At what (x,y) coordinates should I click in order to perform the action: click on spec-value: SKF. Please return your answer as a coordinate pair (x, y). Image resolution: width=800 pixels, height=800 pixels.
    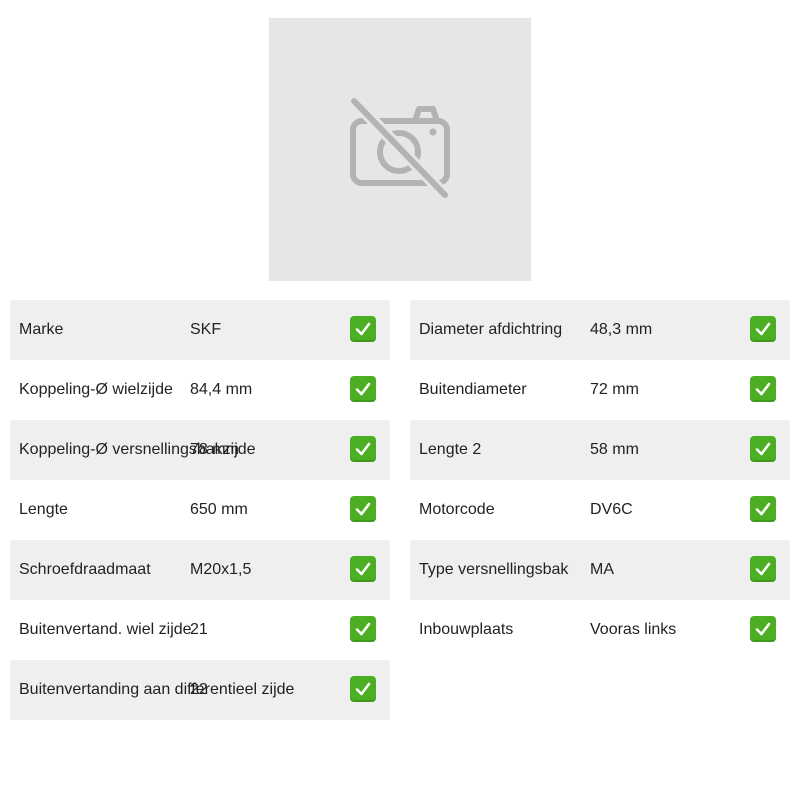
    Looking at the image, I should click on (206, 329).